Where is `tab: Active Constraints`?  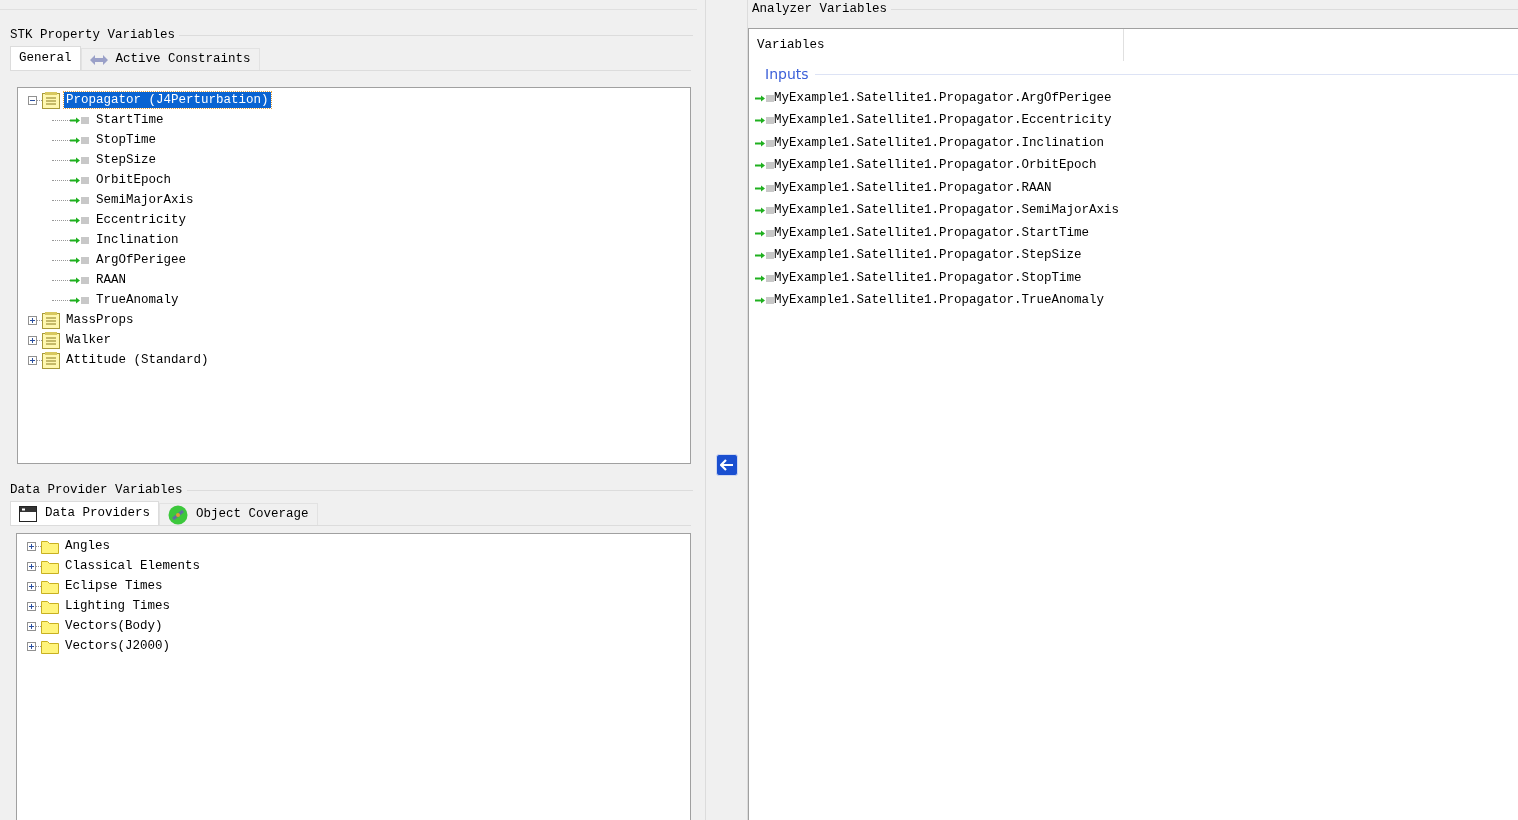
tab: Active Constraints is located at coordinates (170, 59).